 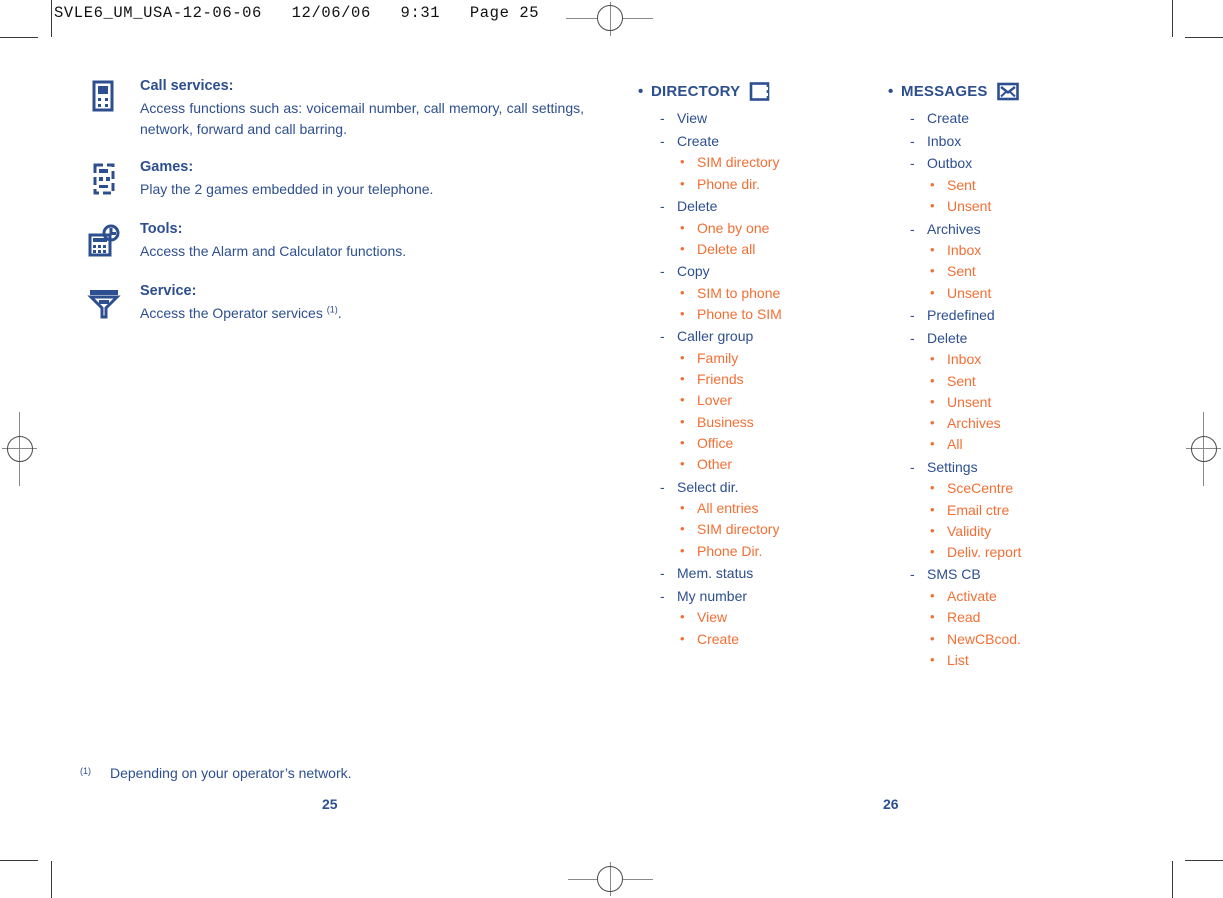 What do you see at coordinates (1013, 639) in the screenshot?
I see `menu-item-level3: • NewCBcod.` at bounding box center [1013, 639].